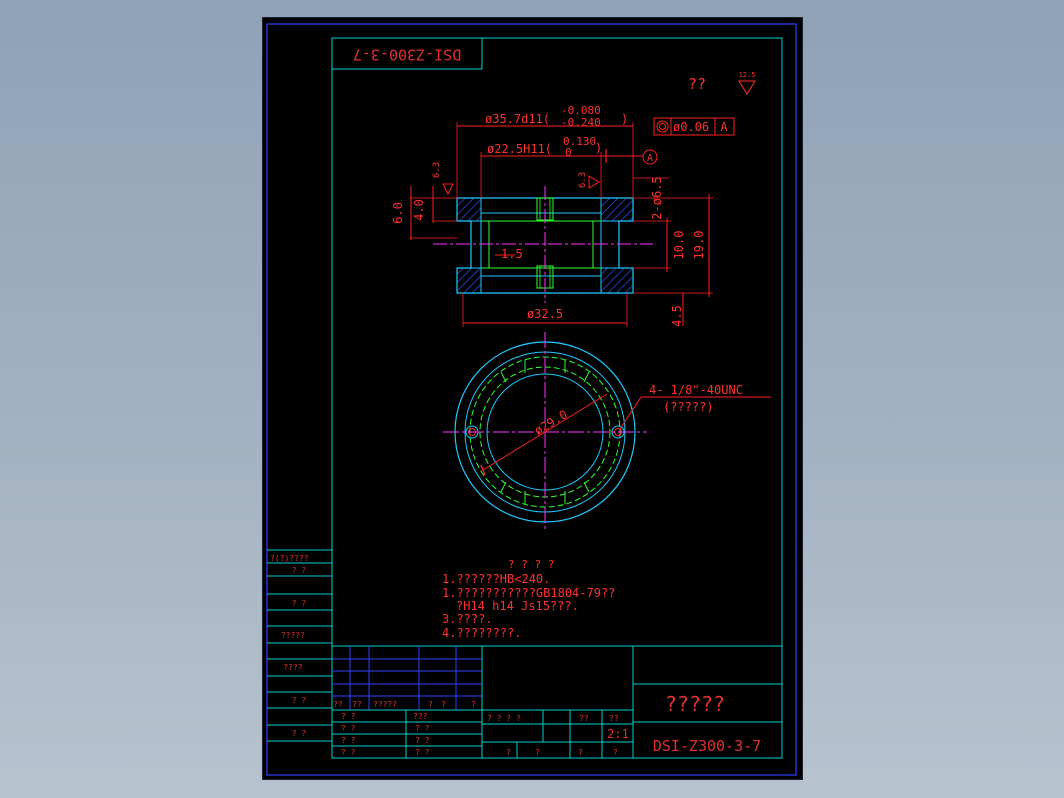  Describe the element at coordinates (348, 728) in the screenshot. I see `sign-2: ? ?` at that location.